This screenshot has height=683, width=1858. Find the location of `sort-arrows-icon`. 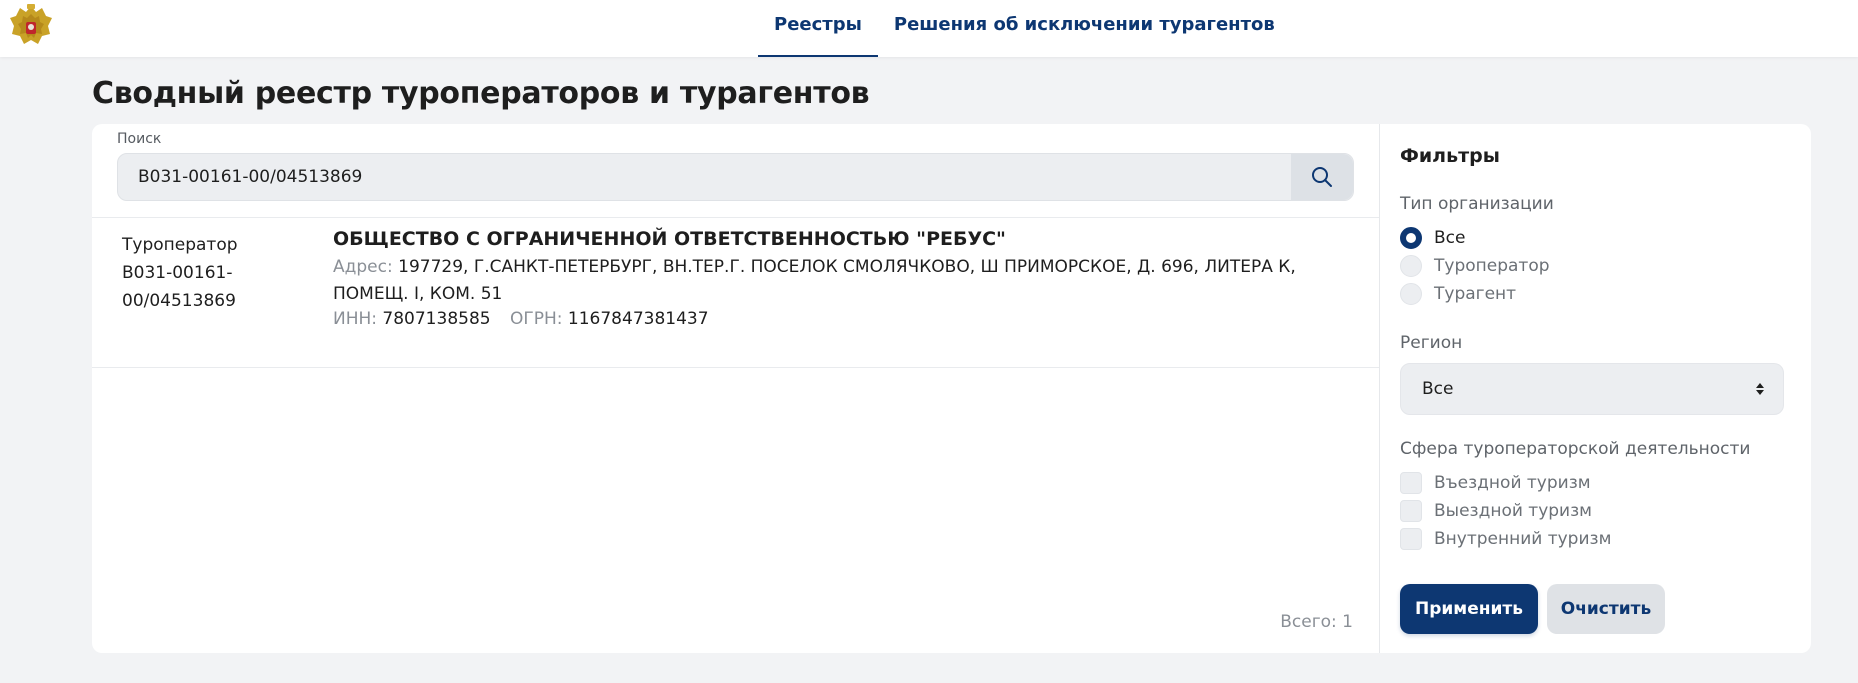

sort-arrows-icon is located at coordinates (1760, 389).